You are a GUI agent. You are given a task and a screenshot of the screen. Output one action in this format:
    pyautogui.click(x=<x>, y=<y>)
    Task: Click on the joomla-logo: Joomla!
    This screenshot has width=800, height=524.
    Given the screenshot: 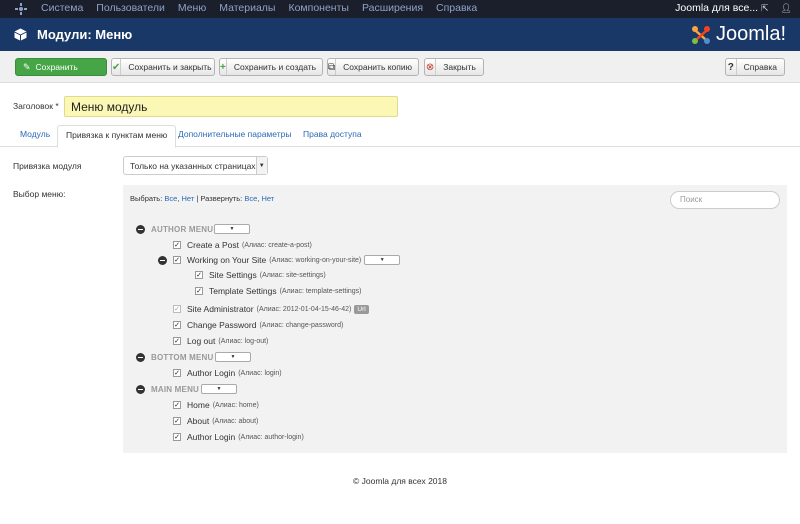 What is the action you would take?
    pyautogui.click(x=738, y=34)
    